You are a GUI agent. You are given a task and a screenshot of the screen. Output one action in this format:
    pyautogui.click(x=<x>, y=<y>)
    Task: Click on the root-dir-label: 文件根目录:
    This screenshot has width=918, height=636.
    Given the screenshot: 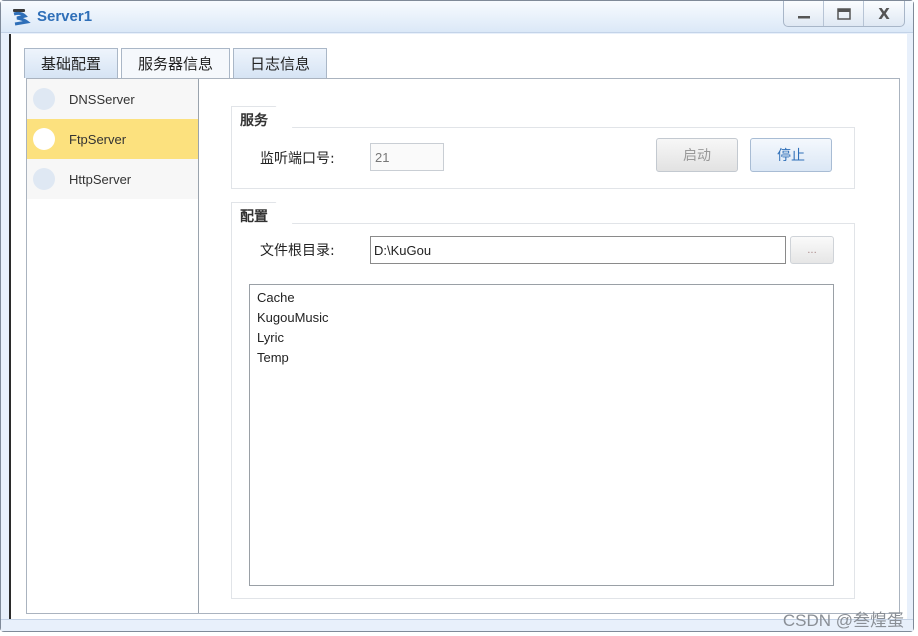 What is the action you would take?
    pyautogui.click(x=297, y=251)
    